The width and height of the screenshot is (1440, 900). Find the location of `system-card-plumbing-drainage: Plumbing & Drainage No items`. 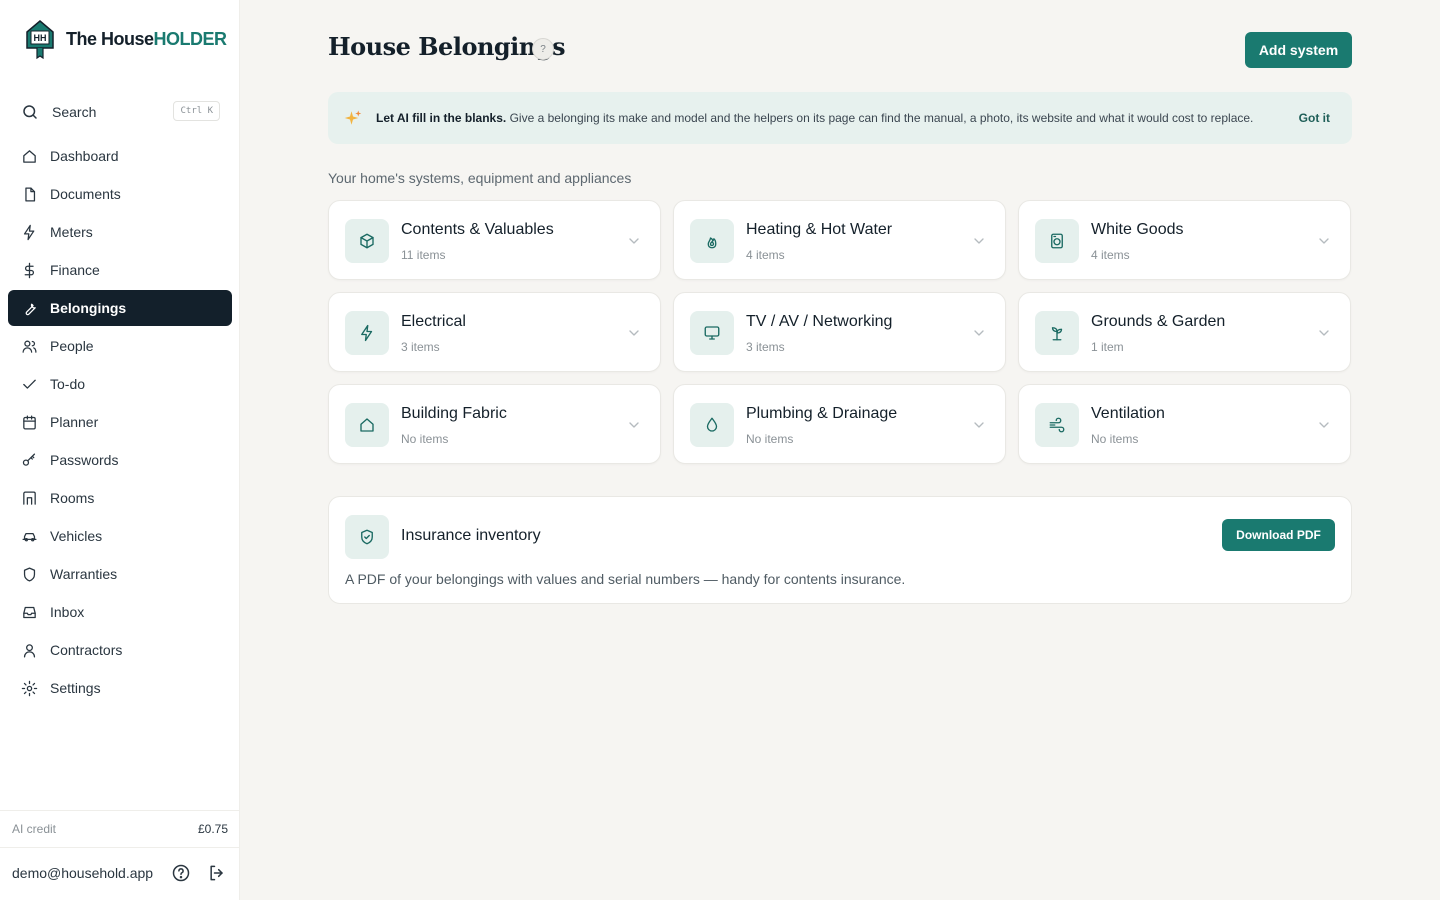

system-card-plumbing-drainage: Plumbing & Drainage No items is located at coordinates (839, 424).